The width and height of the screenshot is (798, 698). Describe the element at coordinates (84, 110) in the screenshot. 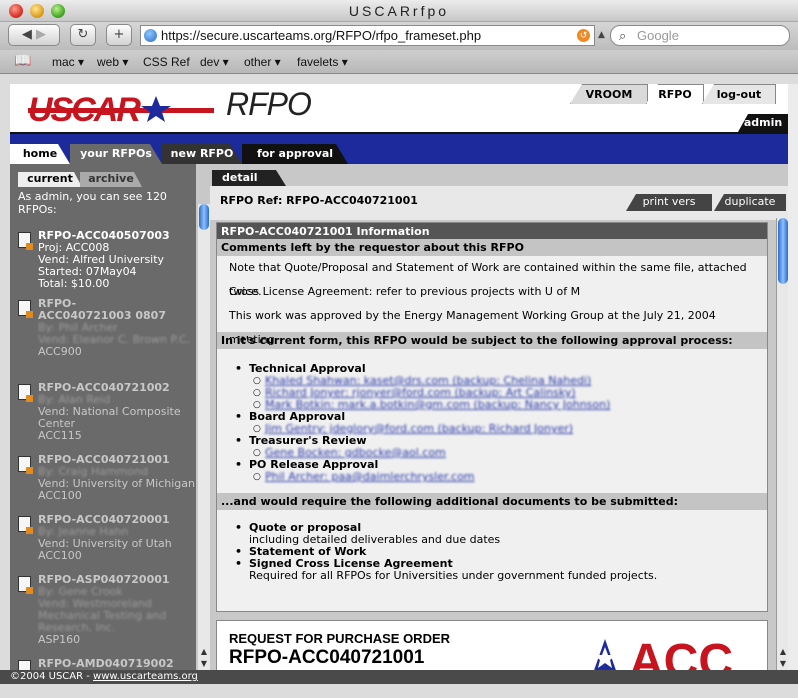

I see `logo-text: USCAR` at that location.